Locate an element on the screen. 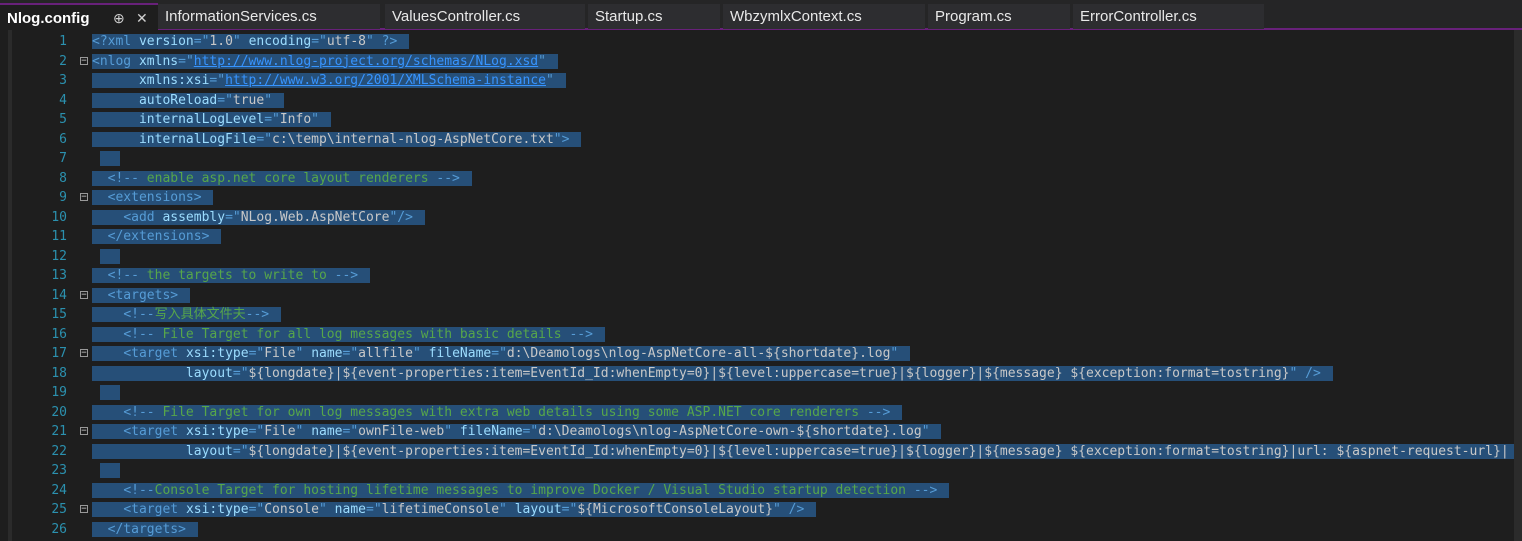 The height and width of the screenshot is (541, 1522). vertical-scrollbar is located at coordinates (1518, 285).